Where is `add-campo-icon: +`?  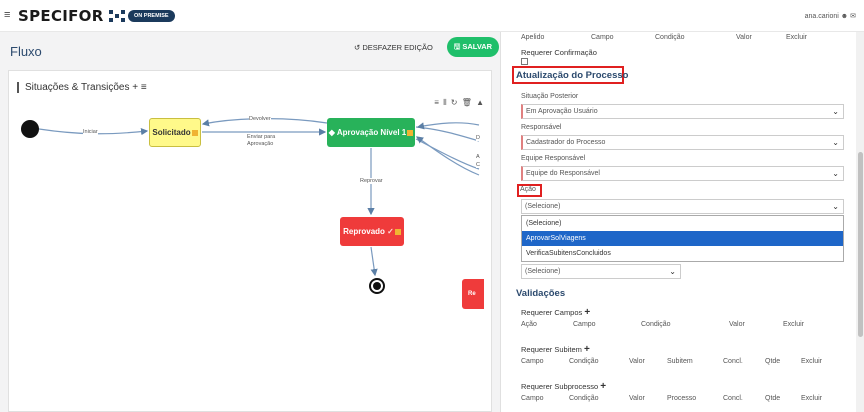
add-campo-icon: + is located at coordinates (587, 312).